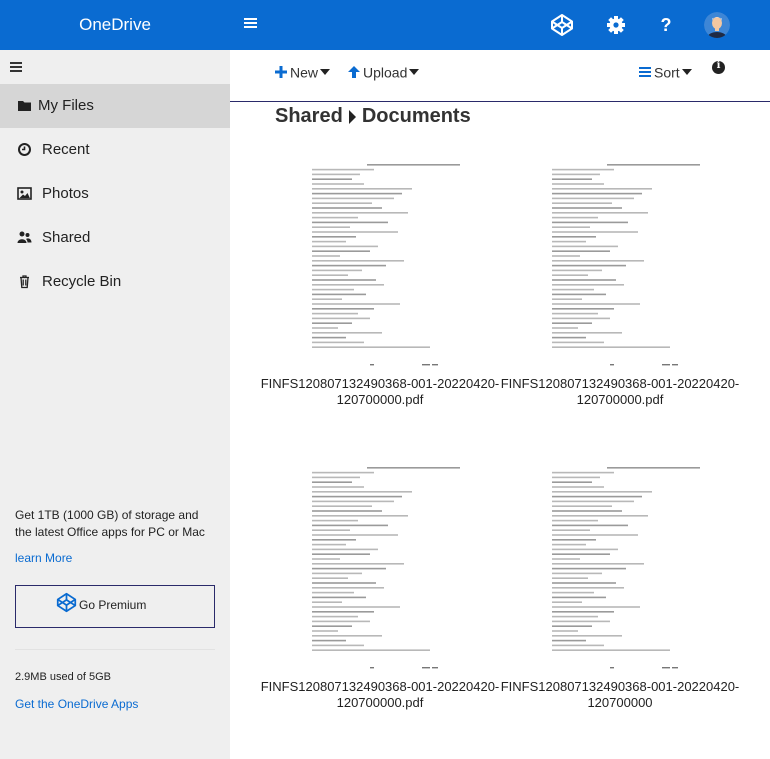 Image resolution: width=770 pixels, height=759 pixels. I want to click on breadcrumb-documents: Documents, so click(416, 116).